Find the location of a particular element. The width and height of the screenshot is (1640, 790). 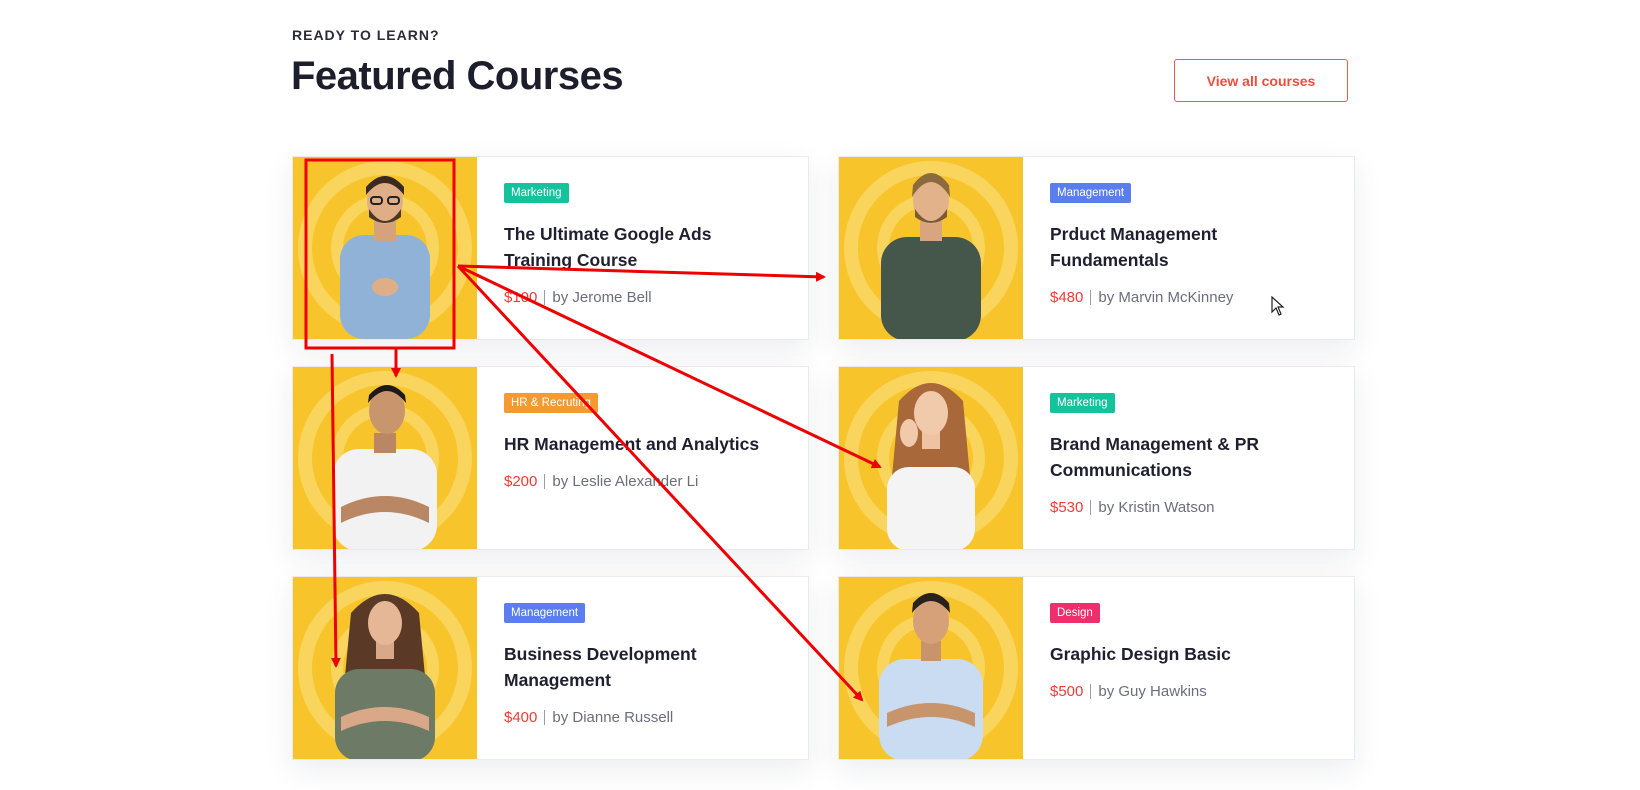

course-price: $530 is located at coordinates (1067, 507).